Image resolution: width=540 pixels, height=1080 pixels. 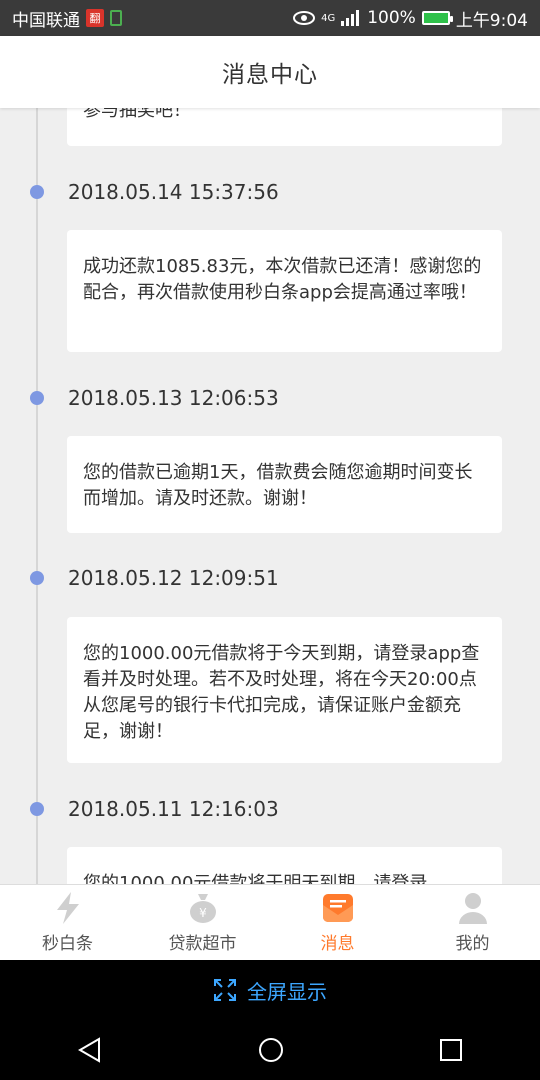 I want to click on message-card: 您的借款已逾期1天，借款费会随您逾期时间变长而增加。请及时还款。谢谢！, so click(x=284, y=484).